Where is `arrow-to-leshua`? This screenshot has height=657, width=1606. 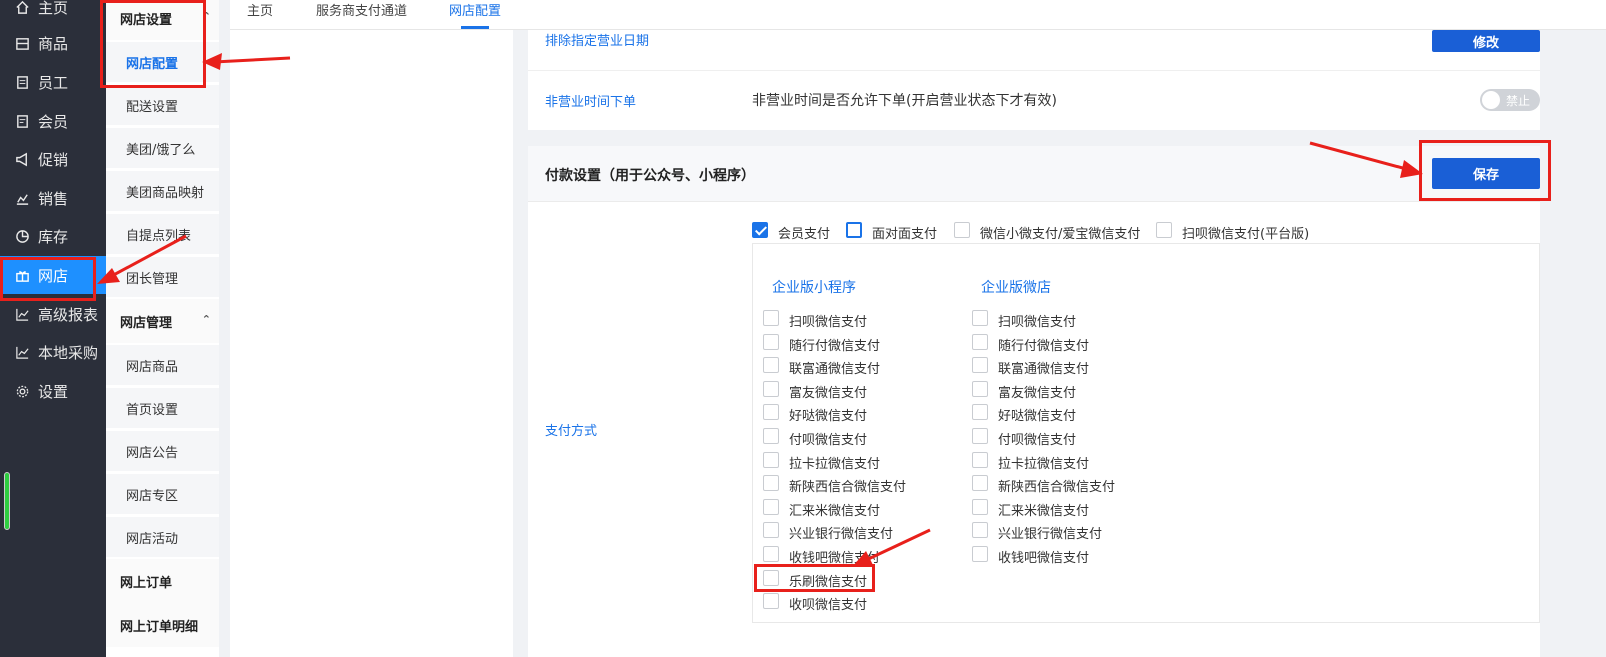
arrow-to-leshua is located at coordinates (891, 547).